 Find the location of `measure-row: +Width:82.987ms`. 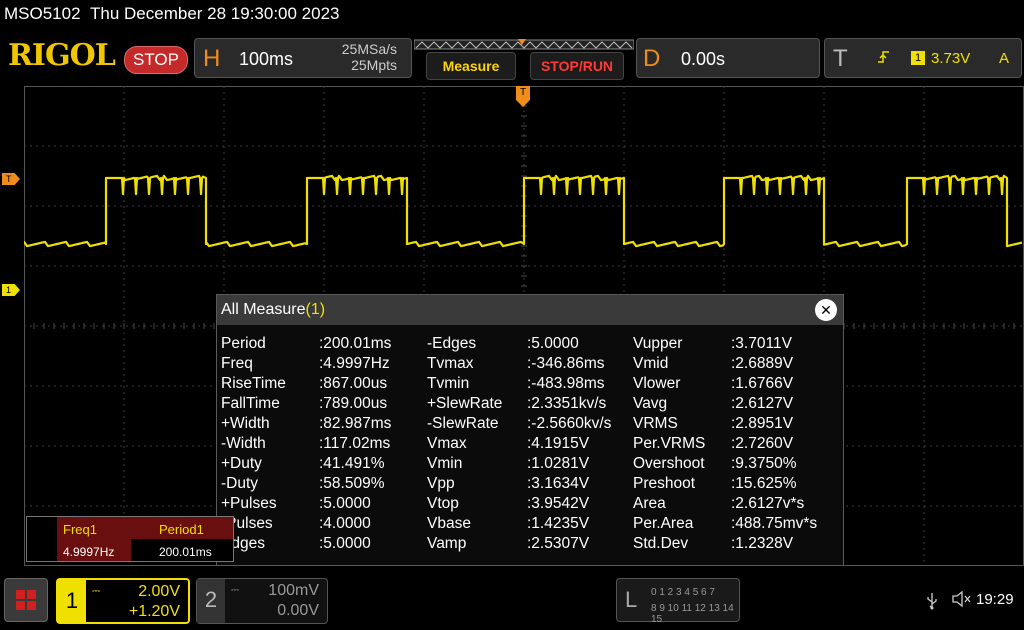

measure-row: +Width:82.987ms is located at coordinates (321, 425).